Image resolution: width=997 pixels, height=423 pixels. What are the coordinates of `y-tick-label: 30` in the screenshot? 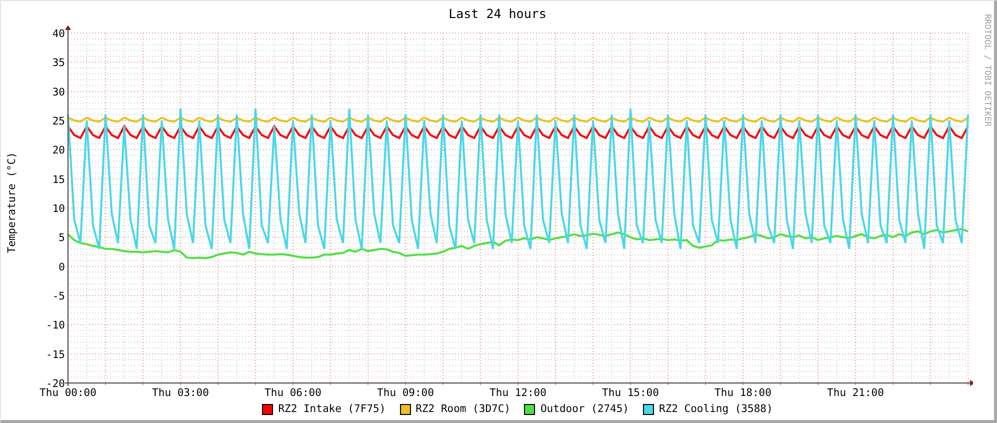 It's located at (58, 92).